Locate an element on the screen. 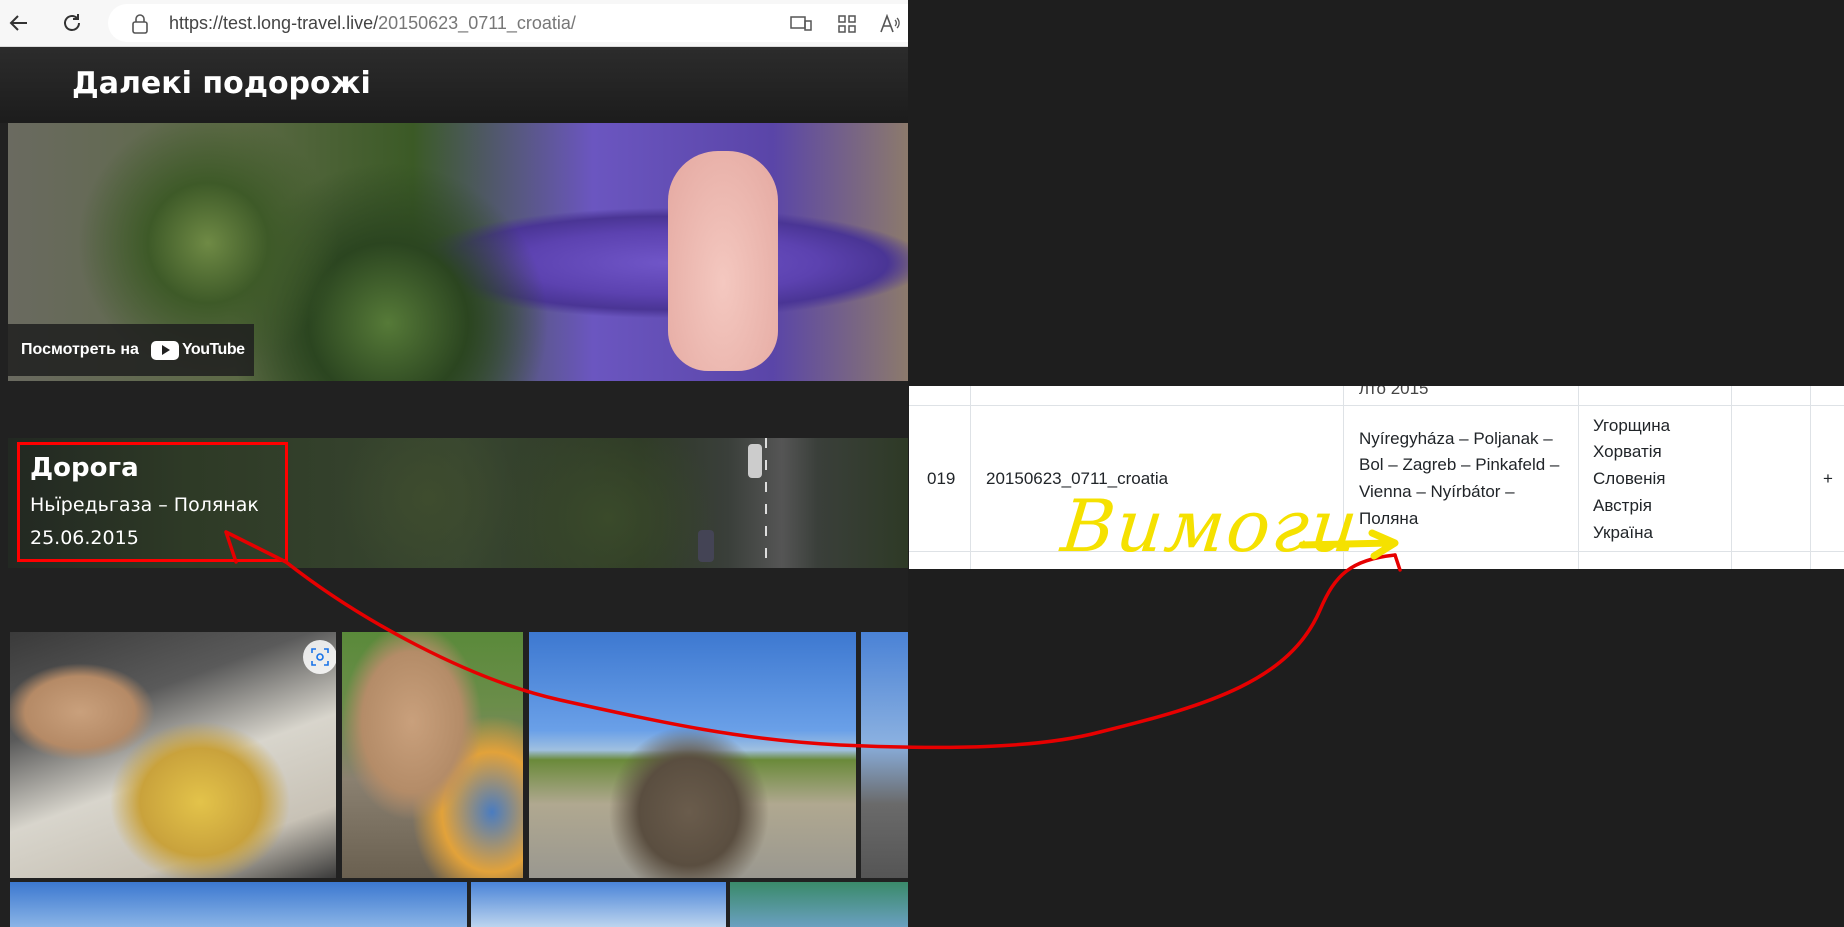  video-frame-hand is located at coordinates (723, 261).